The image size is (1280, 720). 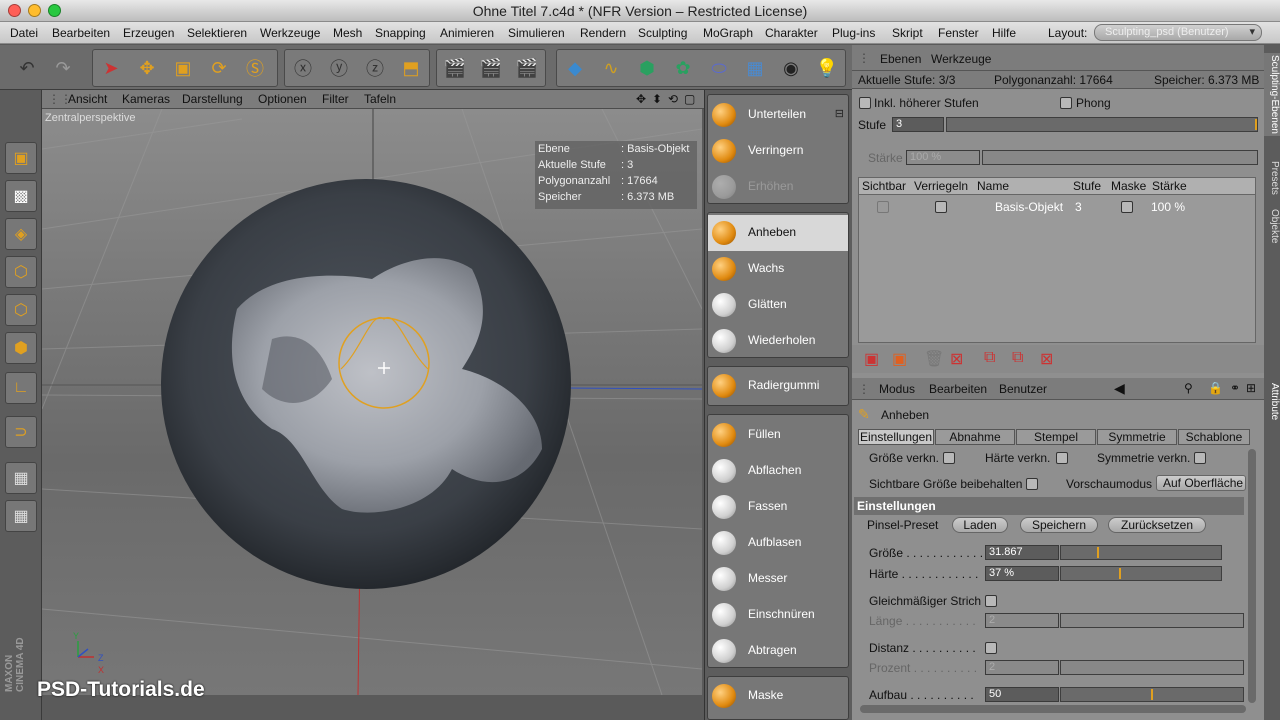 What do you see at coordinates (865, 103) in the screenshot?
I see `incl-higher-checkbox` at bounding box center [865, 103].